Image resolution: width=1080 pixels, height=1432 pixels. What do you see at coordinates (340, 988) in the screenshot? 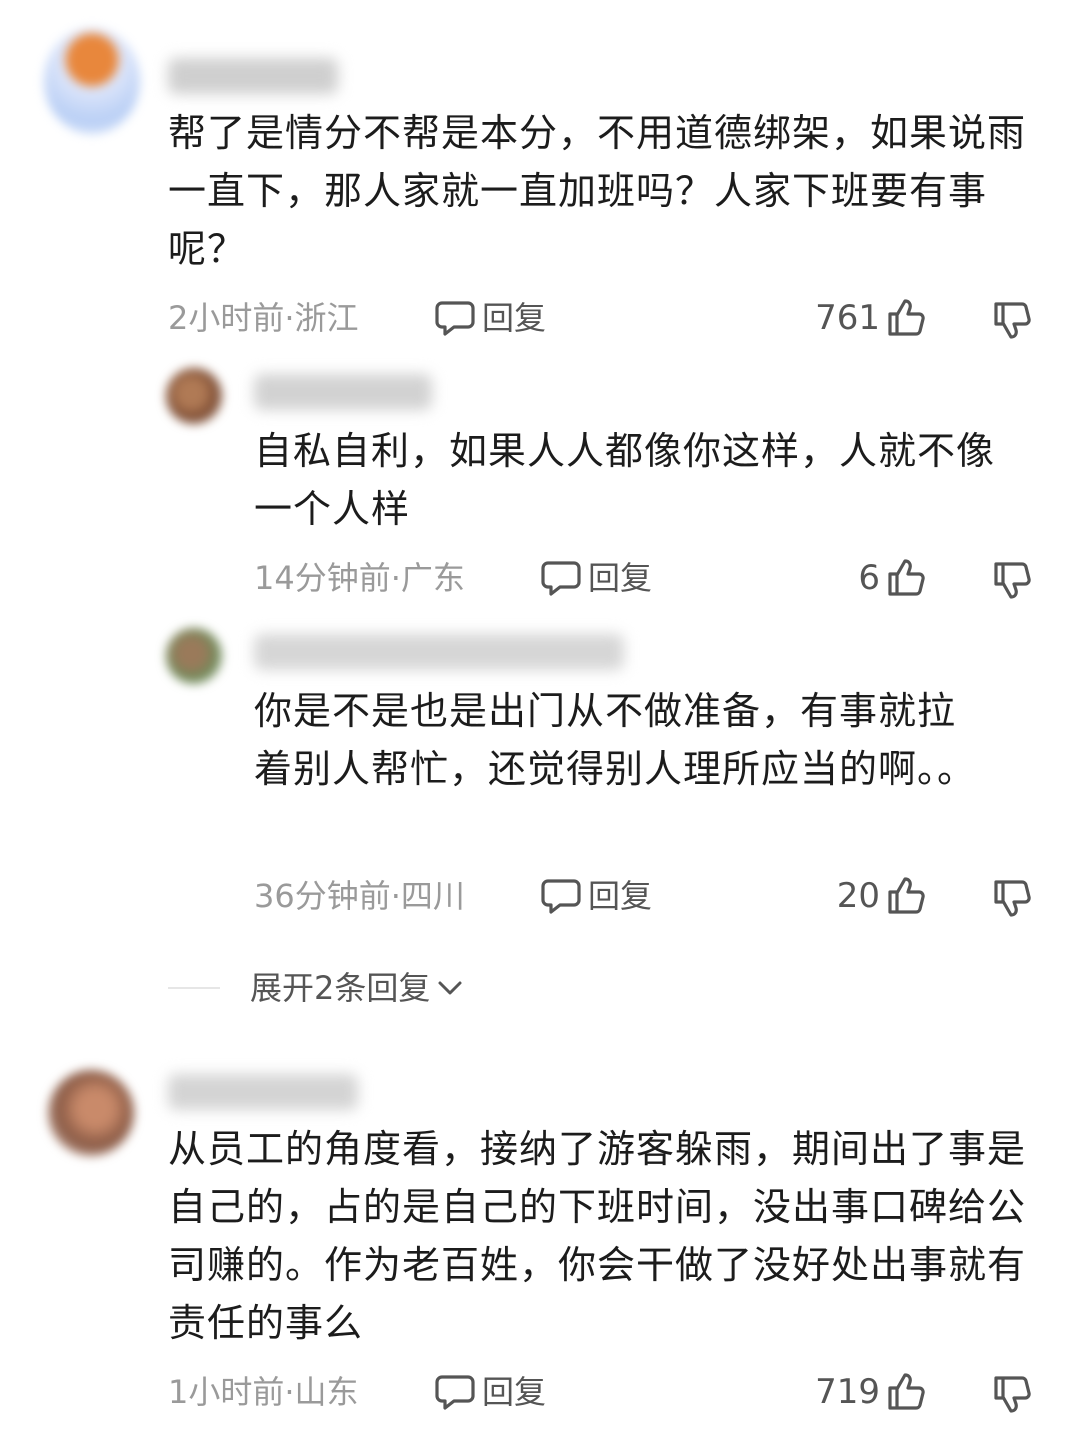
I see `expand-replies-label: 展开2条回复` at bounding box center [340, 988].